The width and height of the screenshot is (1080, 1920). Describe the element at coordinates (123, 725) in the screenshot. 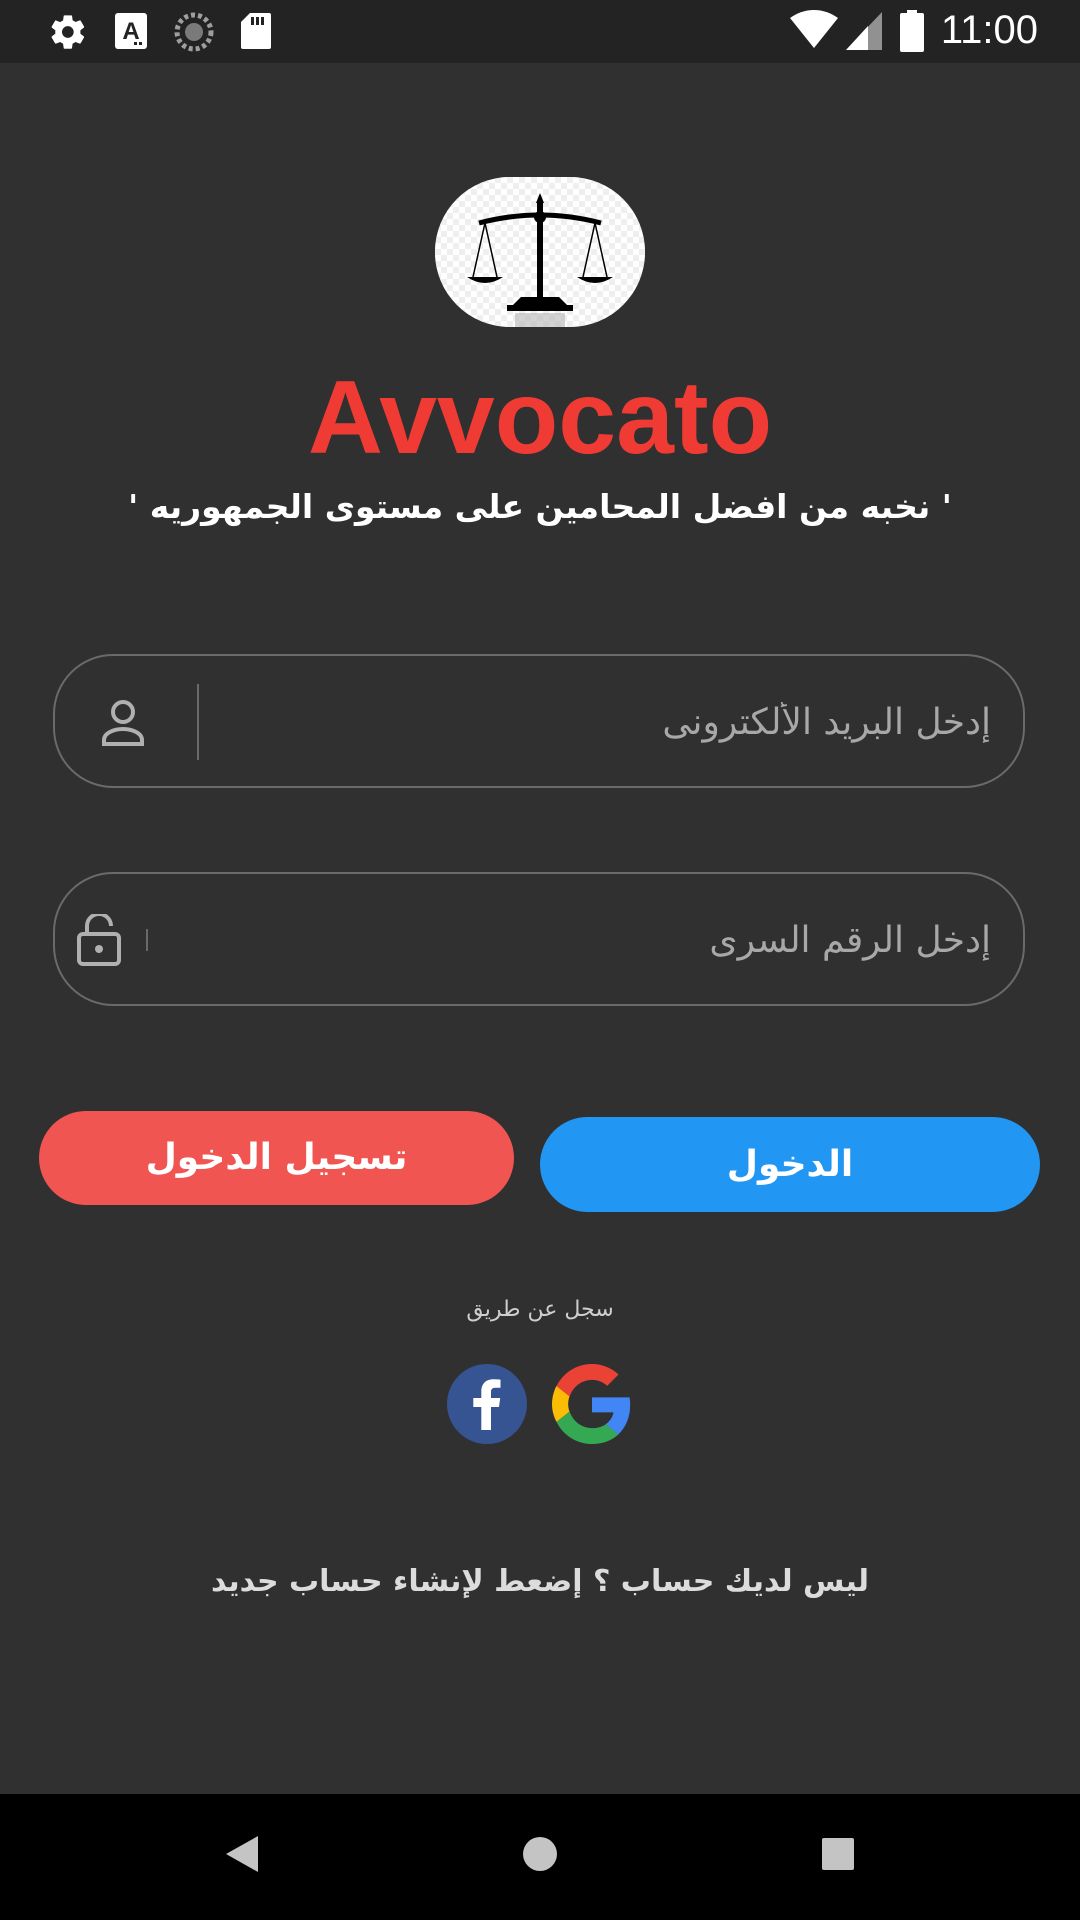

I see `person-icon` at that location.